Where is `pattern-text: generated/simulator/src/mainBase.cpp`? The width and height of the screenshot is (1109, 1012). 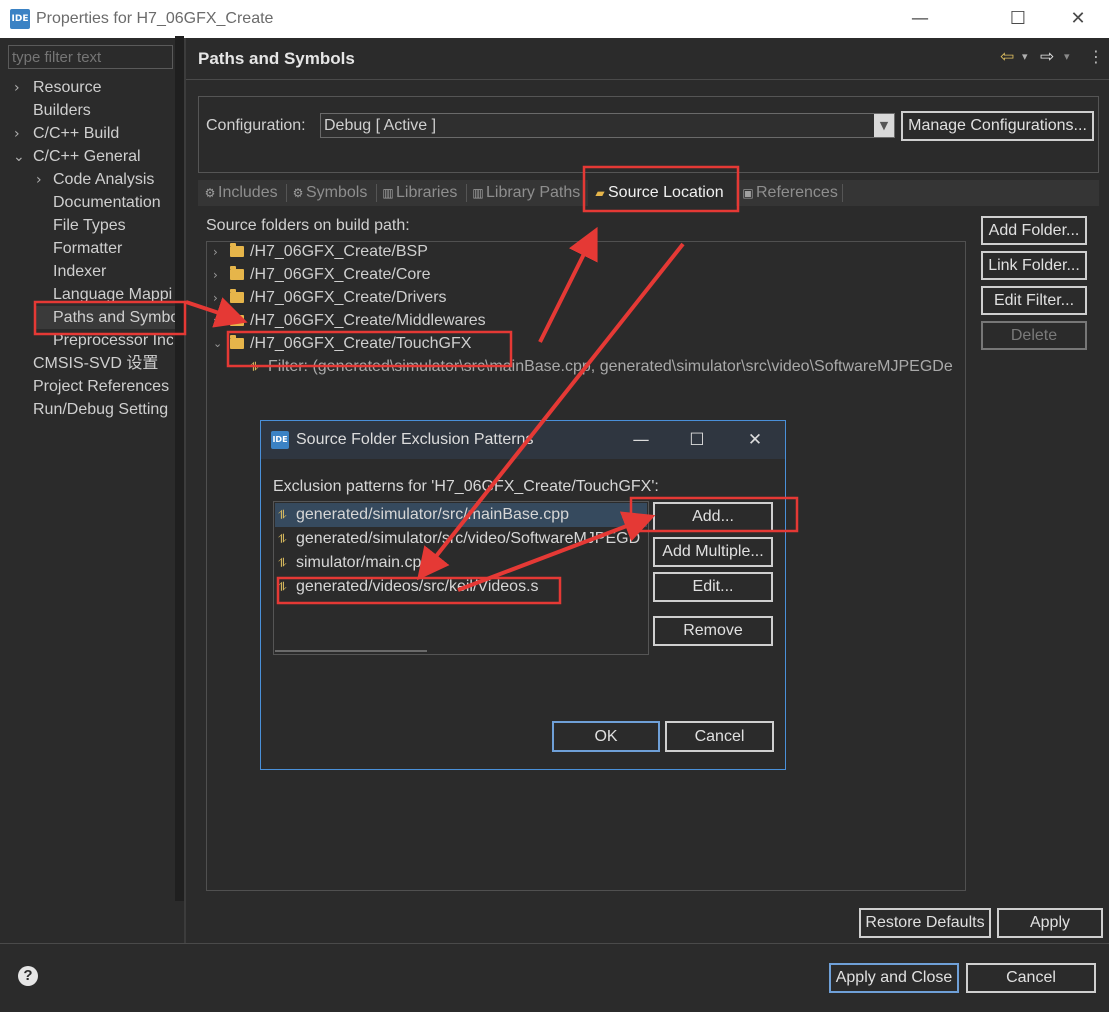 pattern-text: generated/simulator/src/mainBase.cpp is located at coordinates (433, 514).